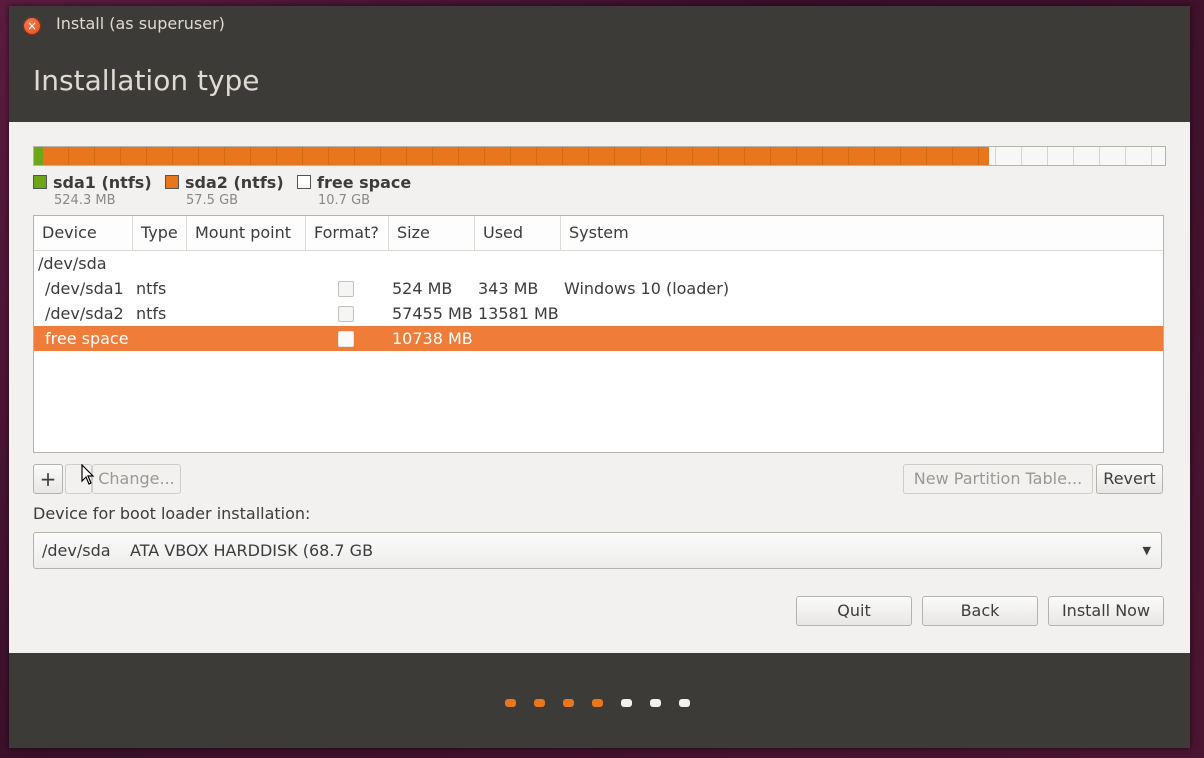 The height and width of the screenshot is (758, 1204). What do you see at coordinates (172, 182) in the screenshot?
I see `legend-swatch-sda2` at bounding box center [172, 182].